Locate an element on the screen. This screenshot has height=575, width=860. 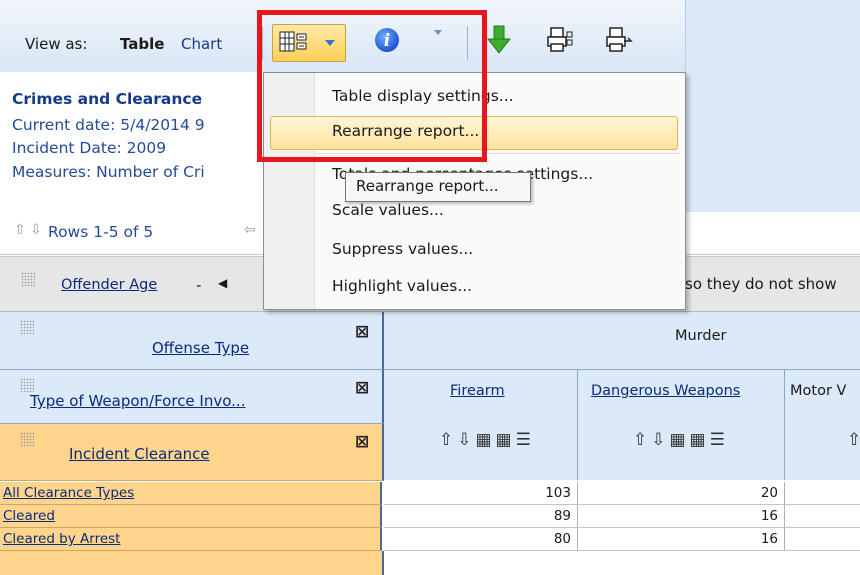
row-label-text: Cleared is located at coordinates (29, 516).